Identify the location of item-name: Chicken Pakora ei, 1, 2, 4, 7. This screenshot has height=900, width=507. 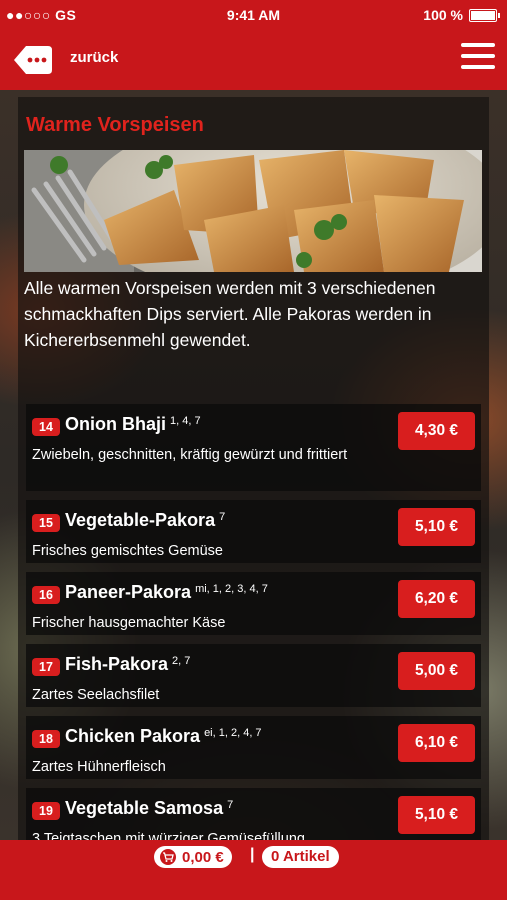
(163, 736).